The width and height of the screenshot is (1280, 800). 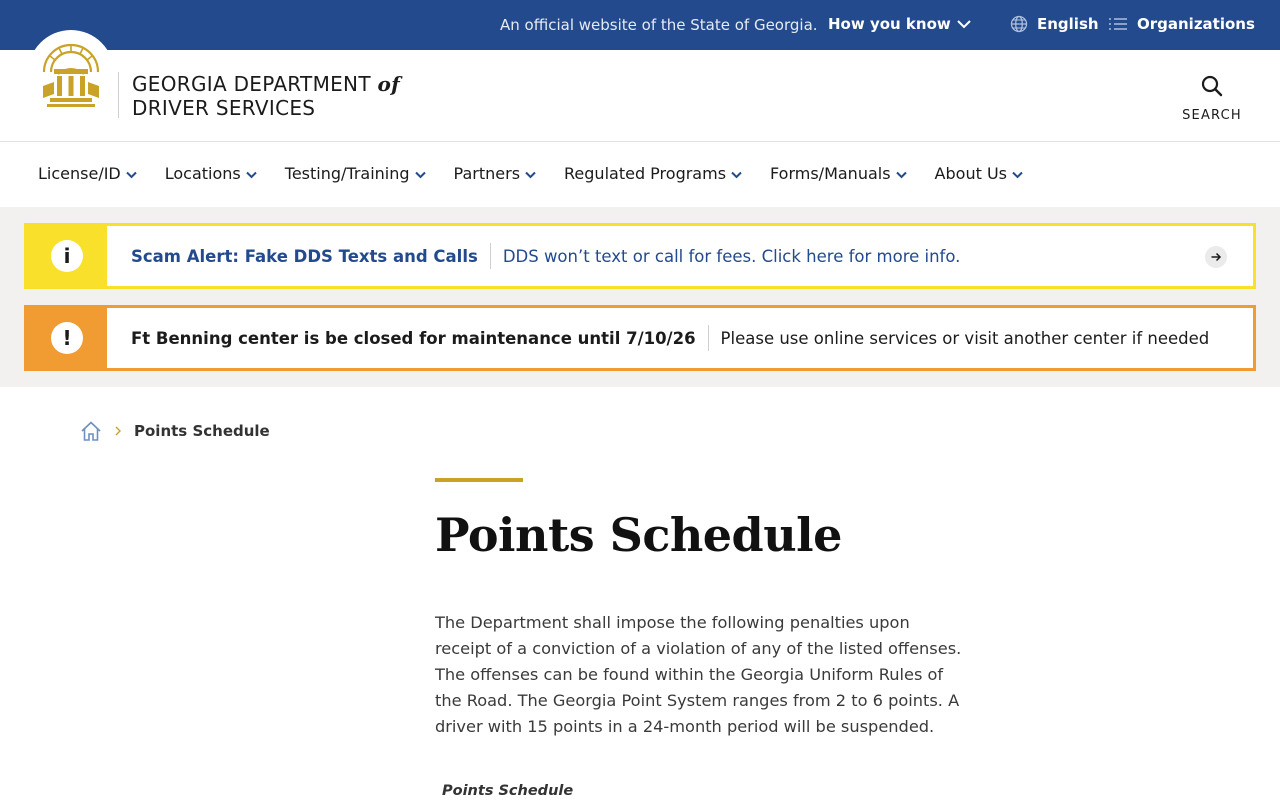 I want to click on nav-item-partners: Partners, so click(x=495, y=173).